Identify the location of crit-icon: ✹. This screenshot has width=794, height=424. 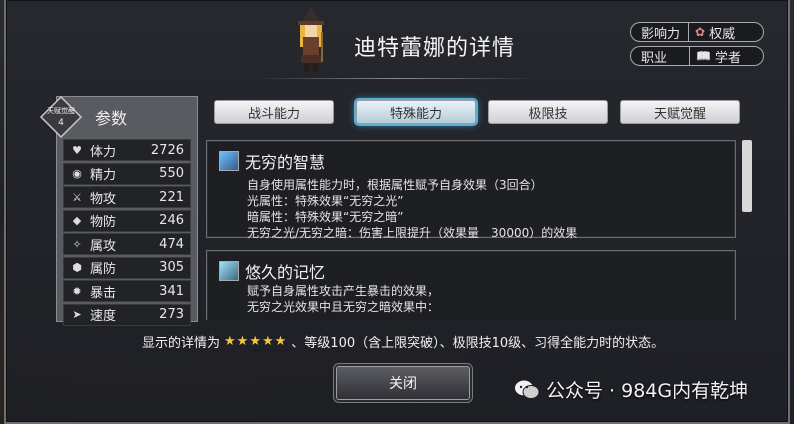
(77, 291).